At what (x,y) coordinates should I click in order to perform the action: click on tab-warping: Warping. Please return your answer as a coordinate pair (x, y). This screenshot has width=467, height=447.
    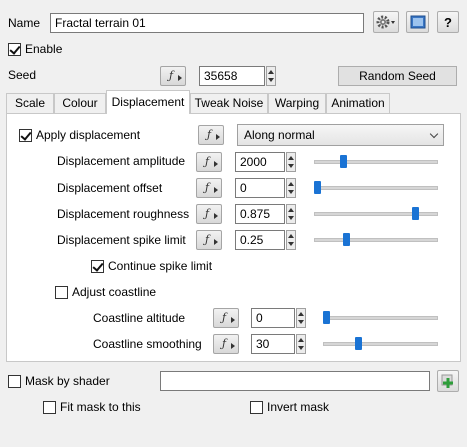
    Looking at the image, I should click on (297, 103).